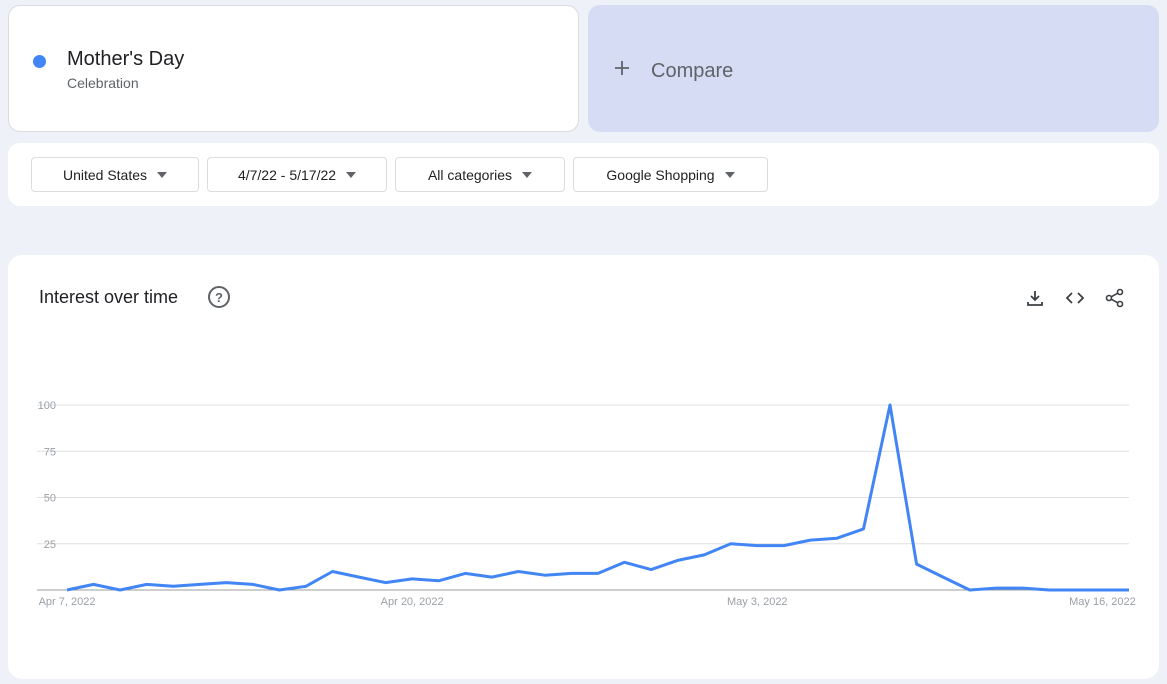 The image size is (1167, 684). Describe the element at coordinates (50, 452) in the screenshot. I see `y-tick-label: 75` at that location.